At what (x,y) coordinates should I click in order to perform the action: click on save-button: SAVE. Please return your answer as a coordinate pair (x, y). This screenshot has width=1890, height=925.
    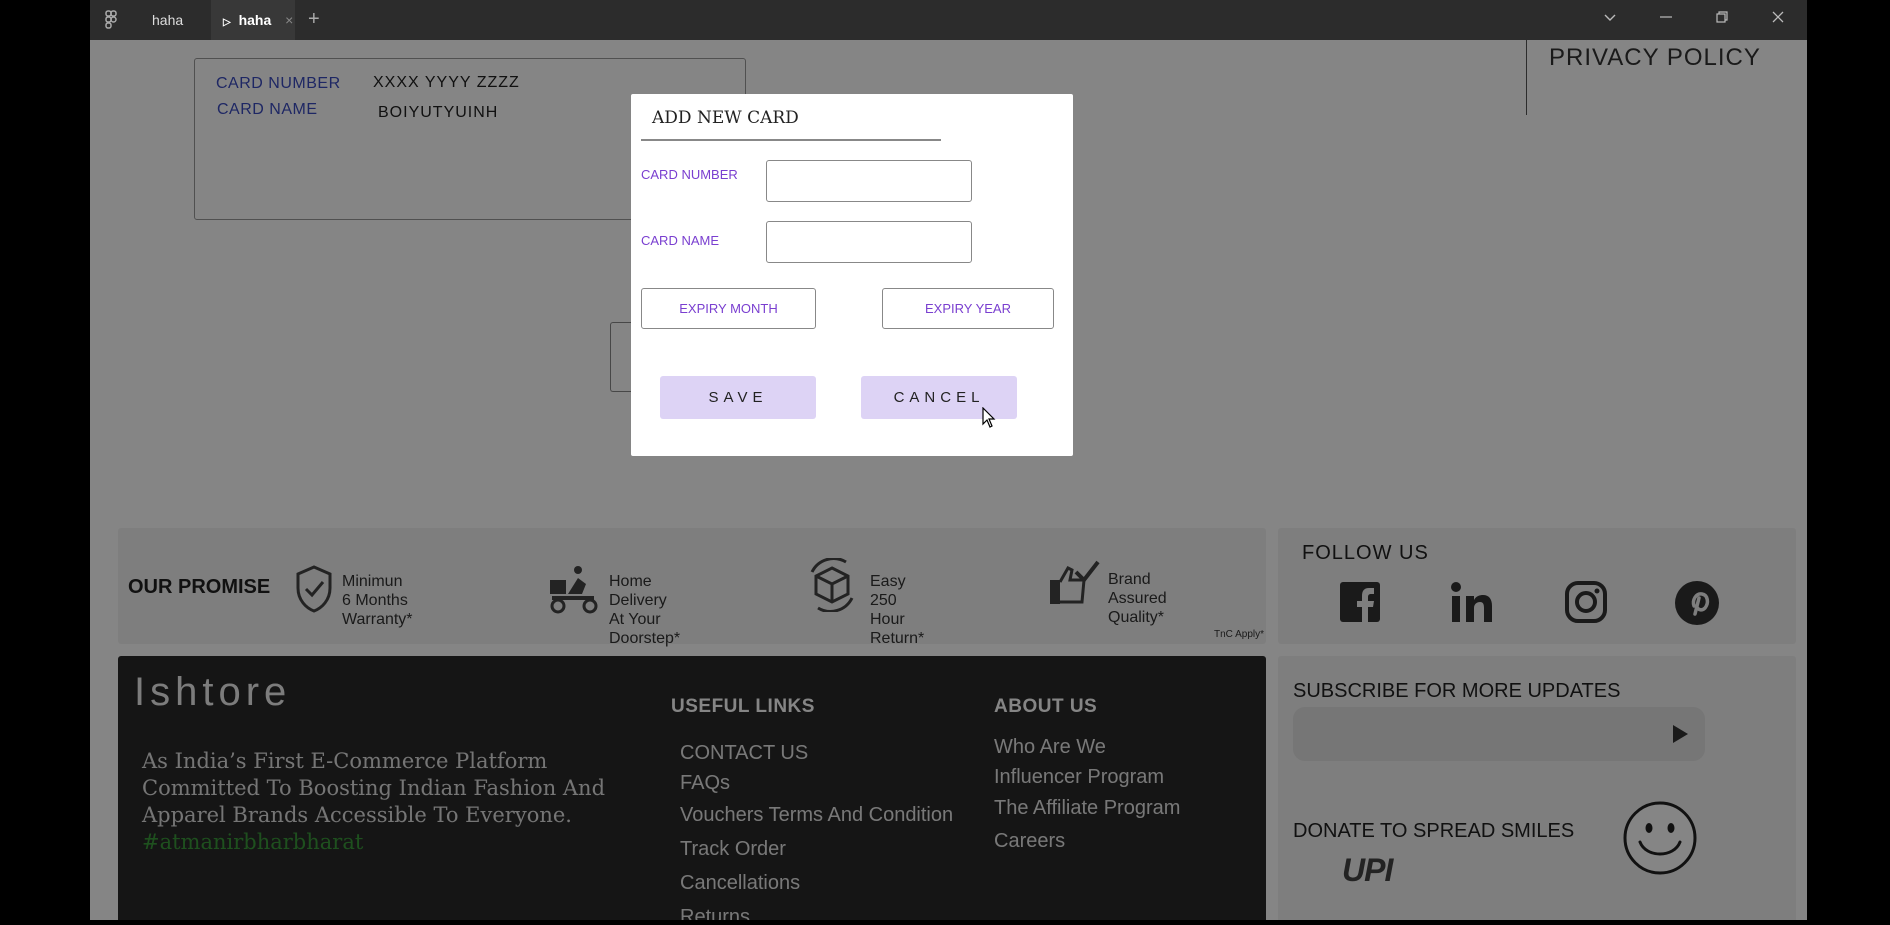
    Looking at the image, I should click on (738, 397).